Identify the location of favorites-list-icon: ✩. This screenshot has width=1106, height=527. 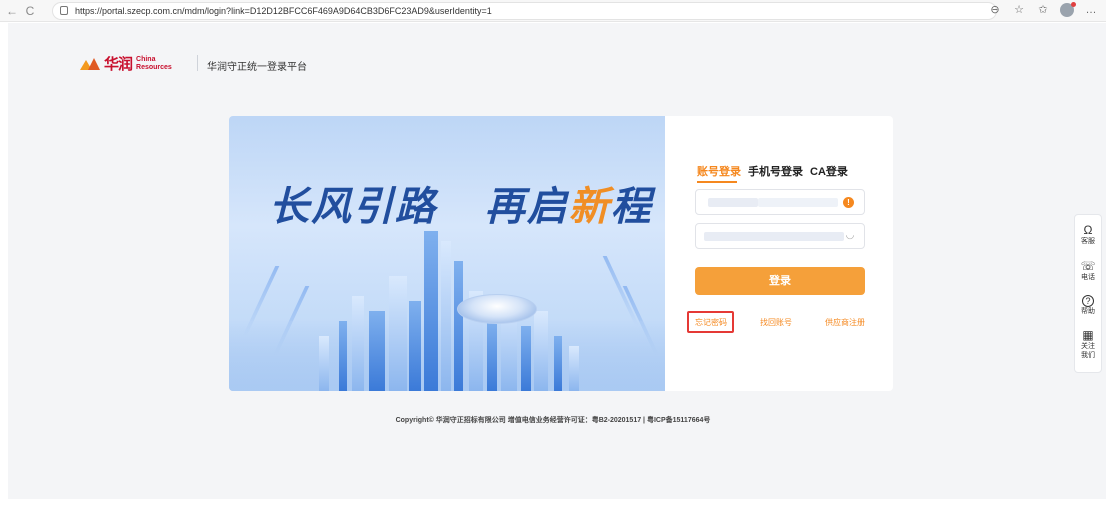
(1043, 10).